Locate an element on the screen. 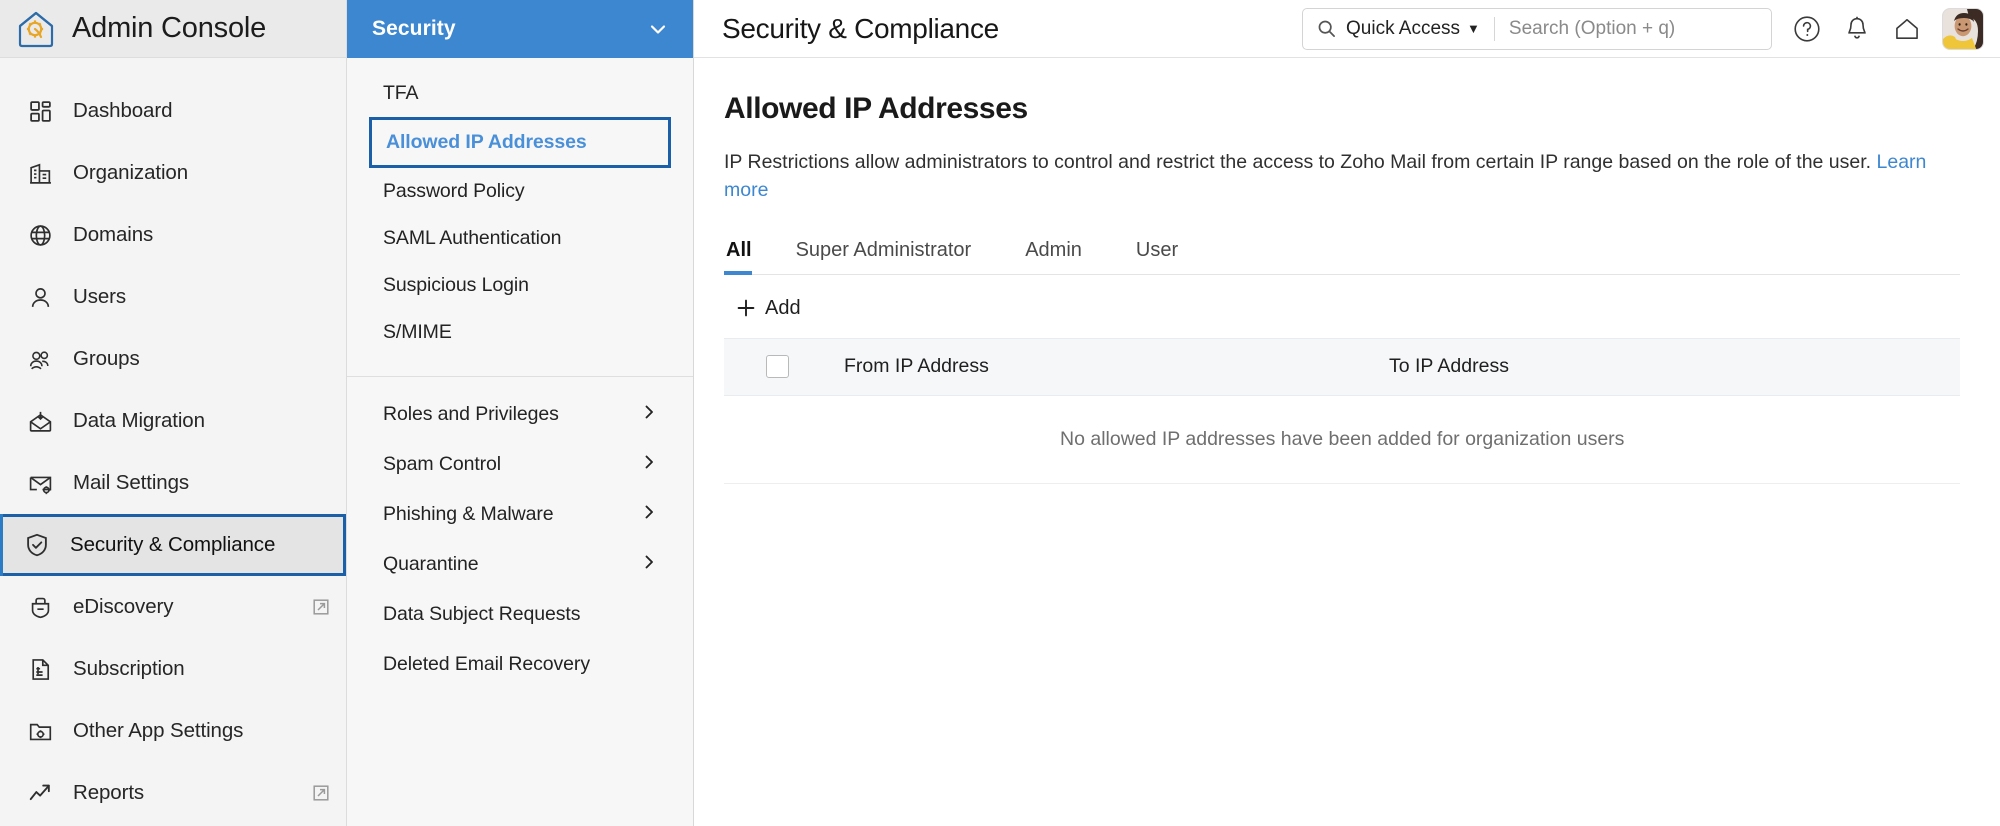 This screenshot has width=2000, height=826. sidebar-item-dashboard: Dashboard is located at coordinates (173, 111).